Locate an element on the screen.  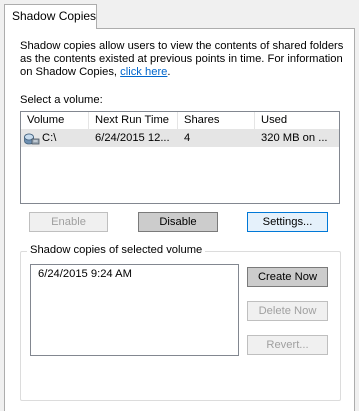
shadow-copies-list: 6/24/2015 9:24 AM is located at coordinates (134, 310).